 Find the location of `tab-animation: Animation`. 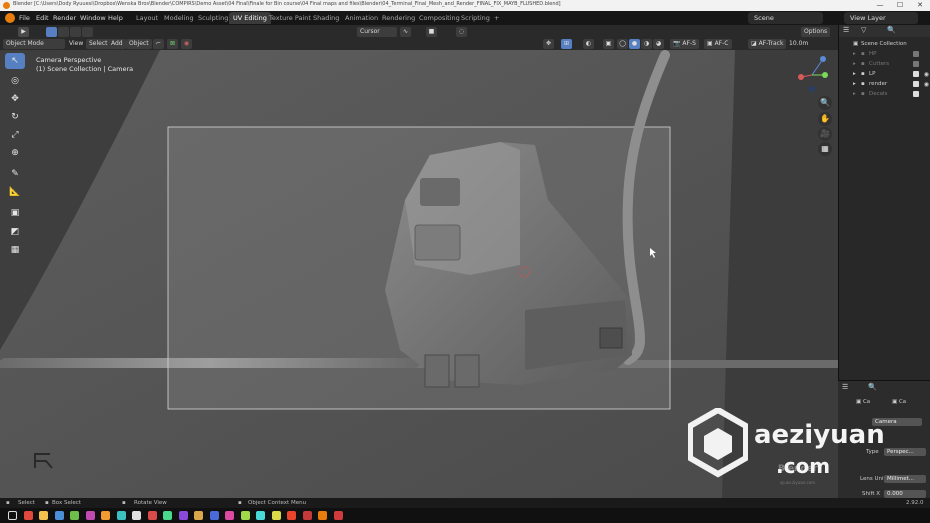

tab-animation: Animation is located at coordinates (361, 18).